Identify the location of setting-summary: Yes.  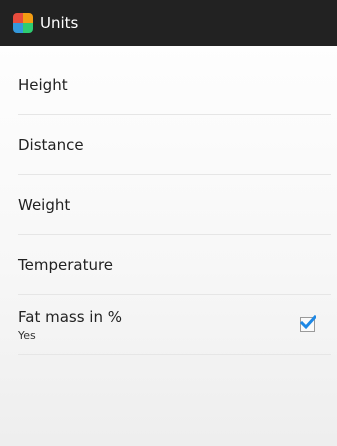
(27, 335).